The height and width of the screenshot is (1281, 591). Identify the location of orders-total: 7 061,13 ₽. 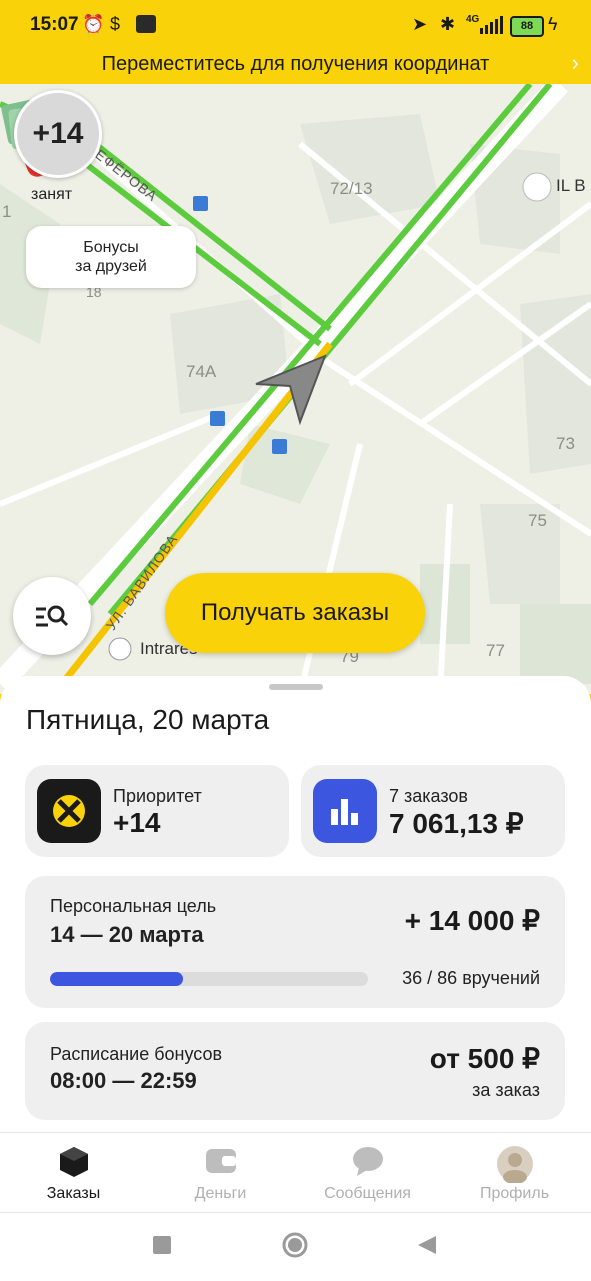
(456, 823).